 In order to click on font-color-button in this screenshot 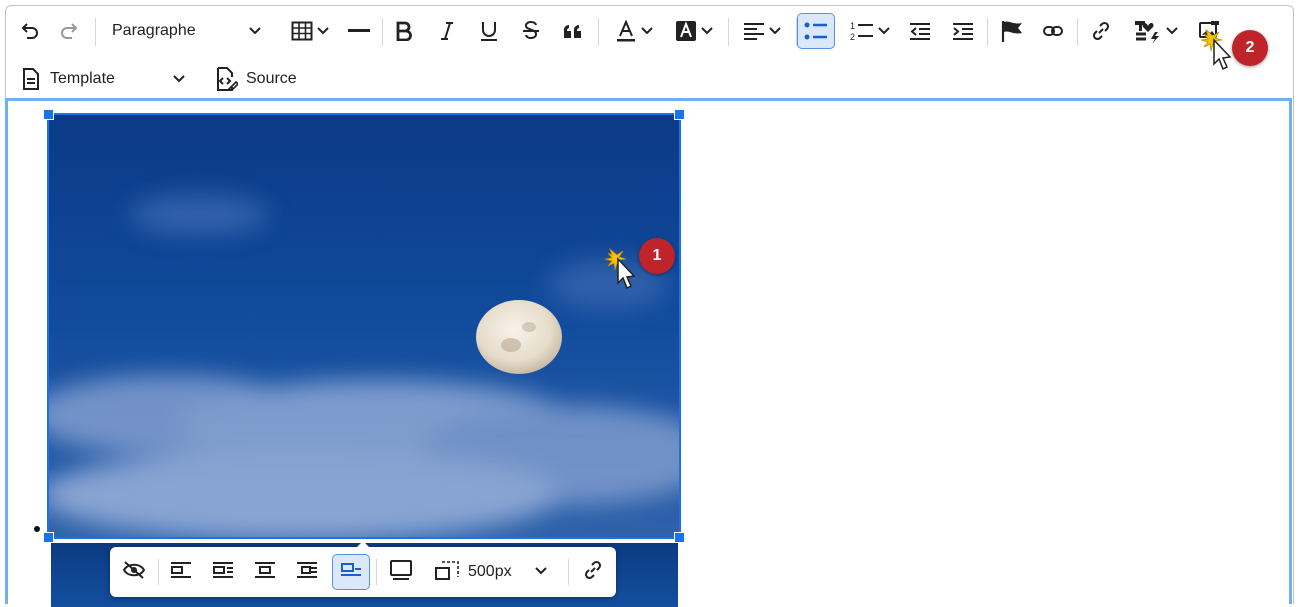, I will do `click(634, 31)`.